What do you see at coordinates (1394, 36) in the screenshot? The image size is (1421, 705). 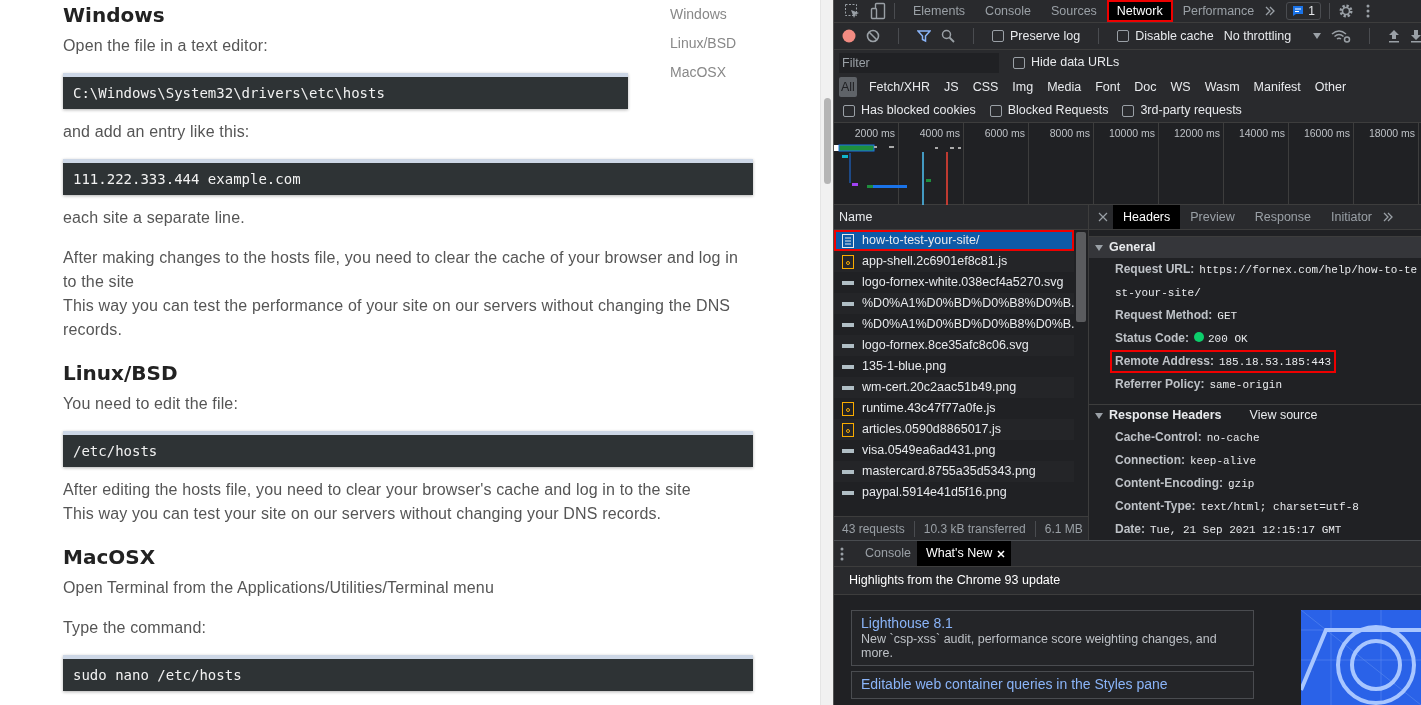 I see `upload-icon` at bounding box center [1394, 36].